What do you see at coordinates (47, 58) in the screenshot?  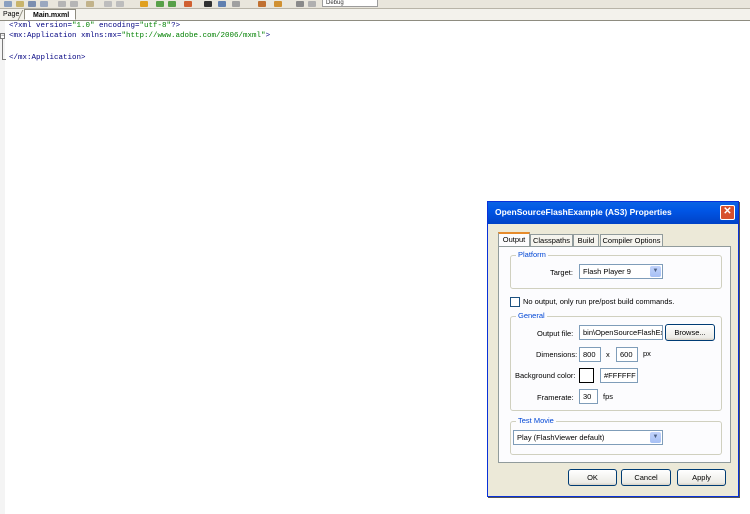 I see `code-line-4: </mx:Application>` at bounding box center [47, 58].